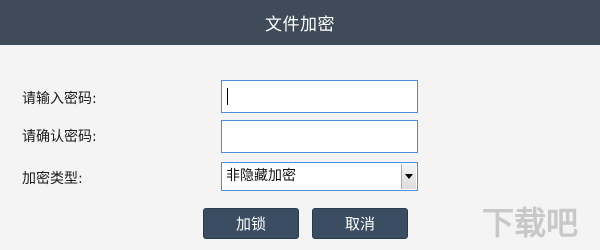 This screenshot has height=250, width=600. What do you see at coordinates (251, 223) in the screenshot?
I see `lock-button: 加锁` at bounding box center [251, 223].